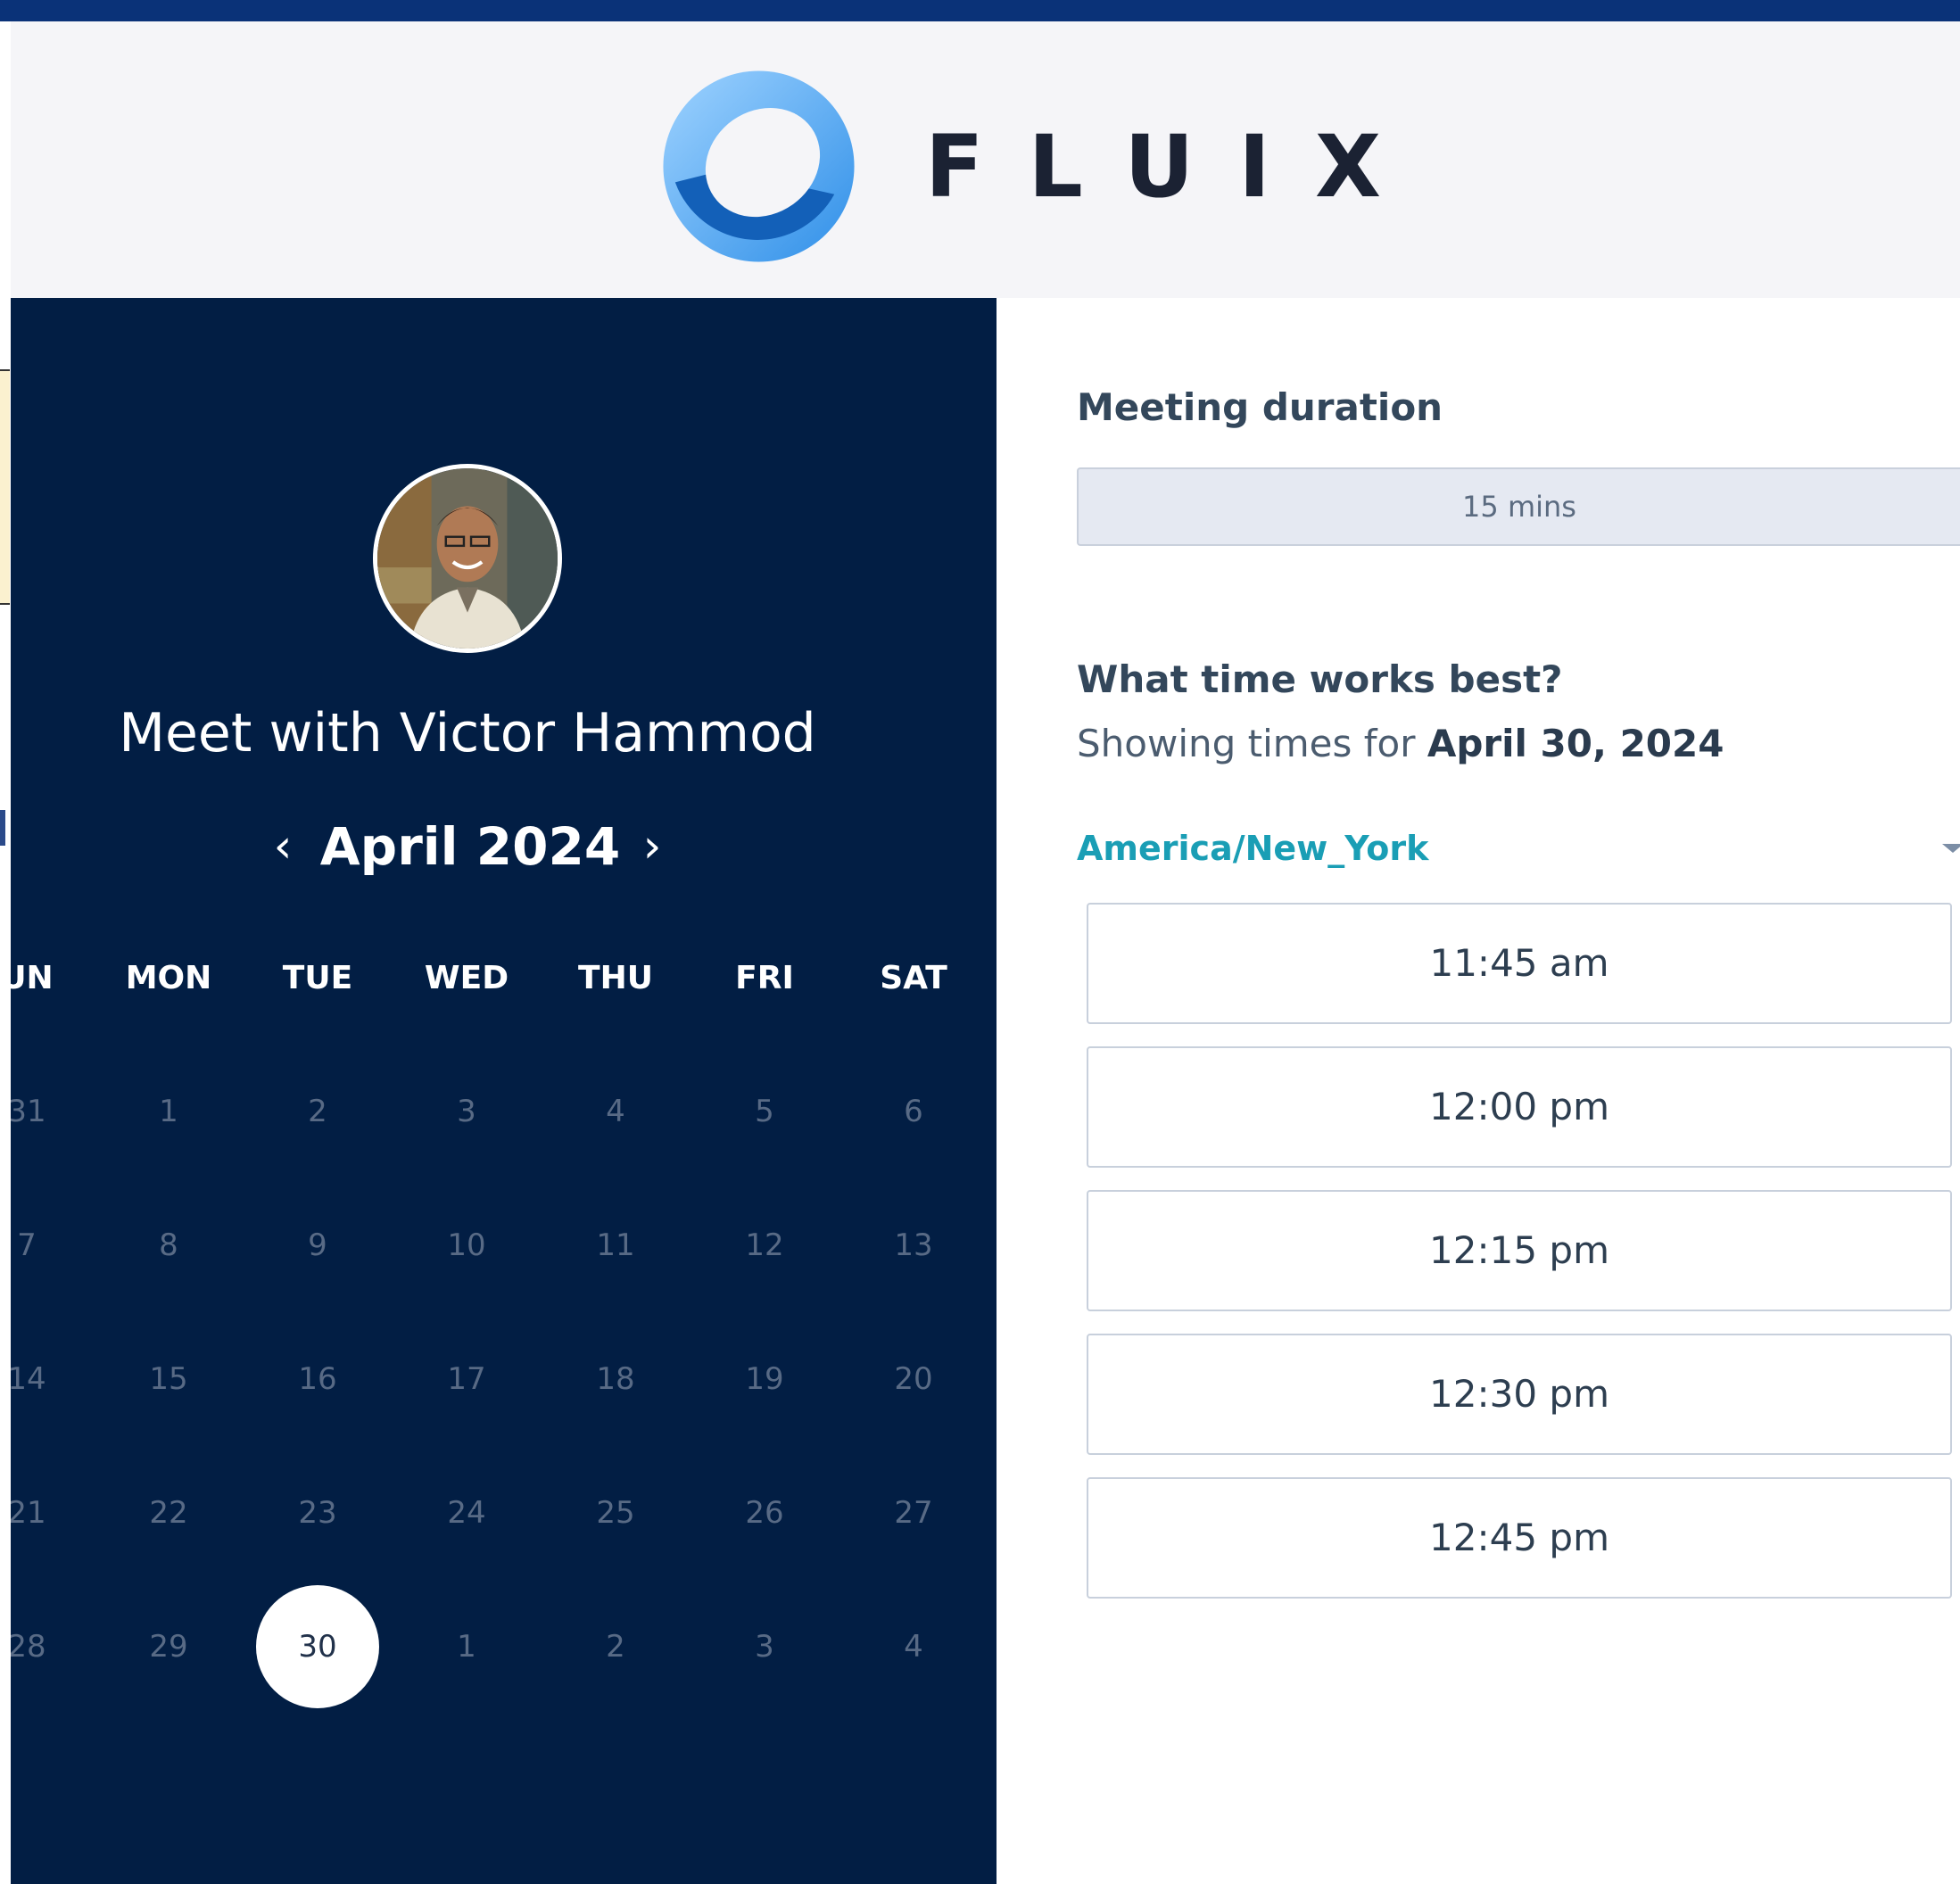 This screenshot has height=1884, width=1960. Describe the element at coordinates (28, 1111) in the screenshot. I see `calendar-day: 31` at that location.